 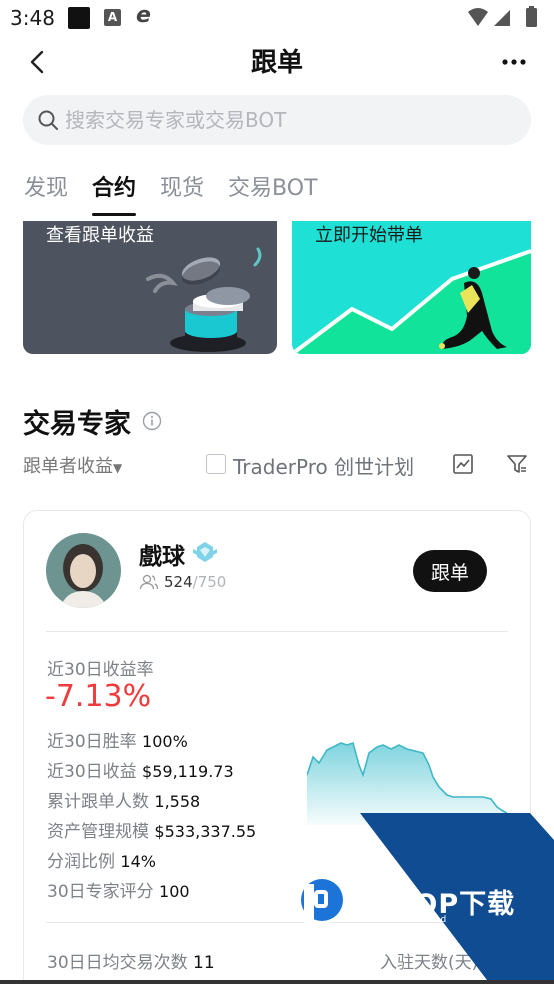 I want to click on followers-current: 524, so click(x=178, y=582).